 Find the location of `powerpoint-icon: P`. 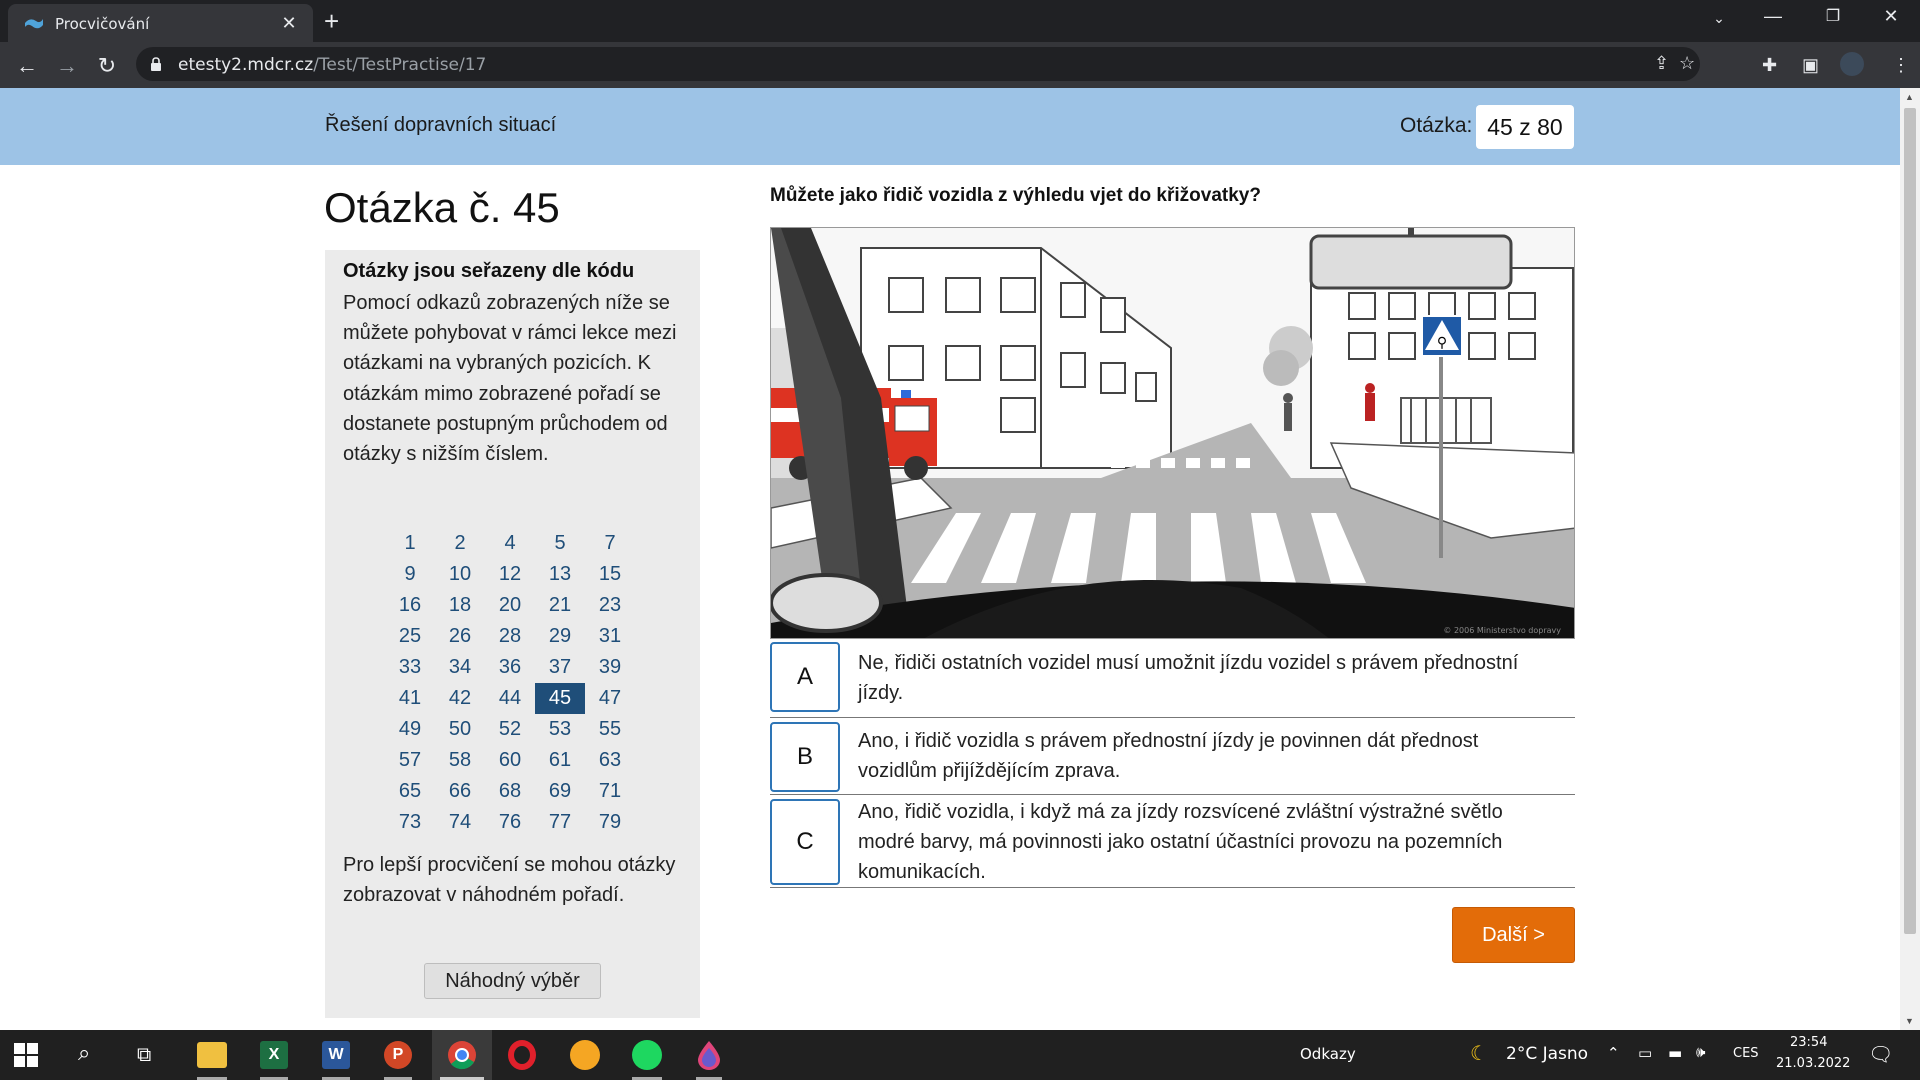

powerpoint-icon: P is located at coordinates (398, 1055).